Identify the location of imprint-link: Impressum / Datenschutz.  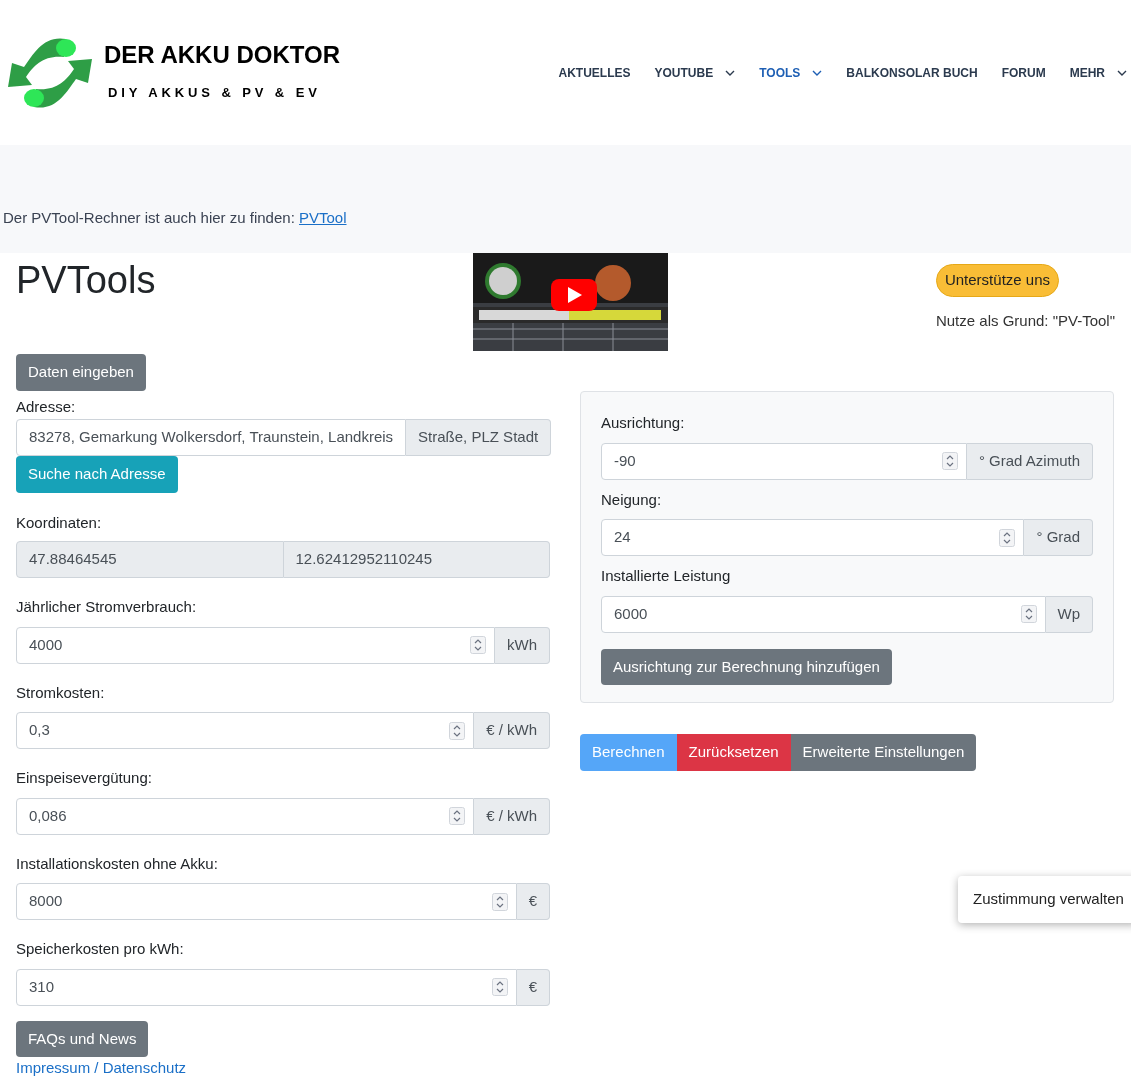
(101, 1068).